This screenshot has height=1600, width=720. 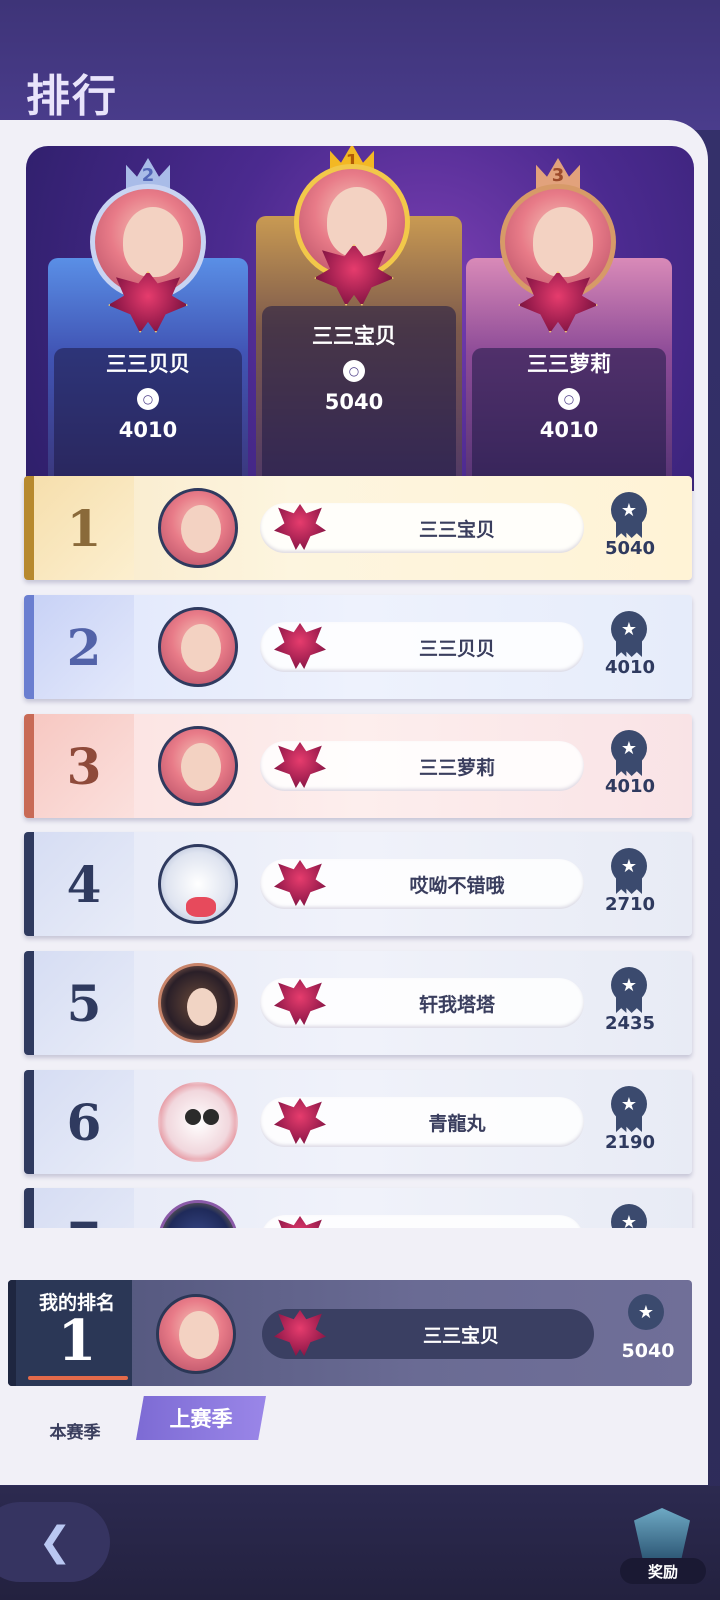 What do you see at coordinates (148, 363) in the screenshot?
I see `podium-name-2: 三三贝贝` at bounding box center [148, 363].